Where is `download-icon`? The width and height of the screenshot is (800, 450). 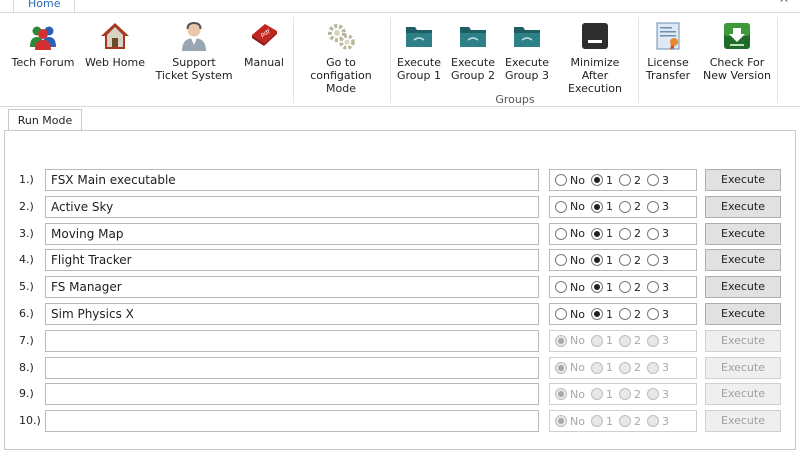 download-icon is located at coordinates (737, 36).